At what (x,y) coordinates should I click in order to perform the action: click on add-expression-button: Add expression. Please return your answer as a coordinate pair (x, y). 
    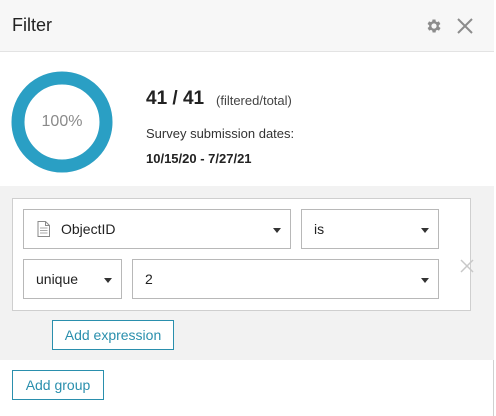
    Looking at the image, I should click on (113, 335).